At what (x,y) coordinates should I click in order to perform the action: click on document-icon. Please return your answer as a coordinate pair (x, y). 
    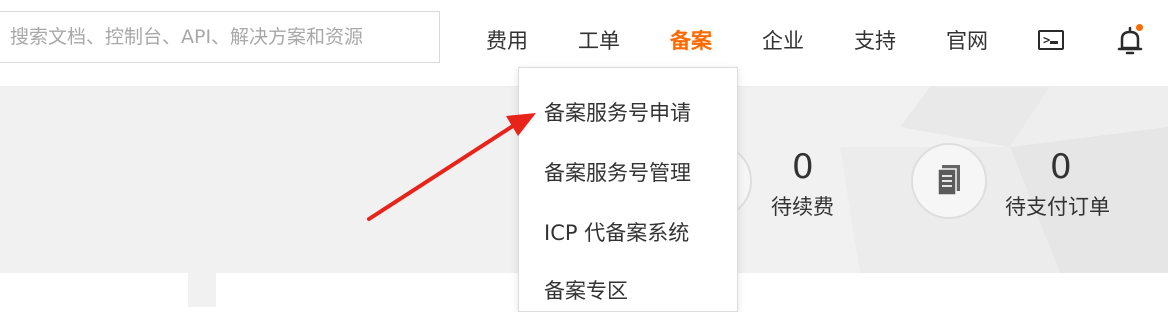
    Looking at the image, I should click on (948, 180).